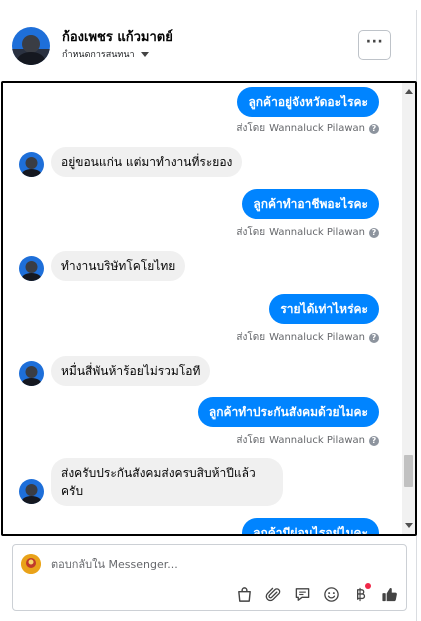 This screenshot has width=421, height=621. What do you see at coordinates (117, 36) in the screenshot?
I see `contact-name: ก้องเพชร แก้วมาตย์` at bounding box center [117, 36].